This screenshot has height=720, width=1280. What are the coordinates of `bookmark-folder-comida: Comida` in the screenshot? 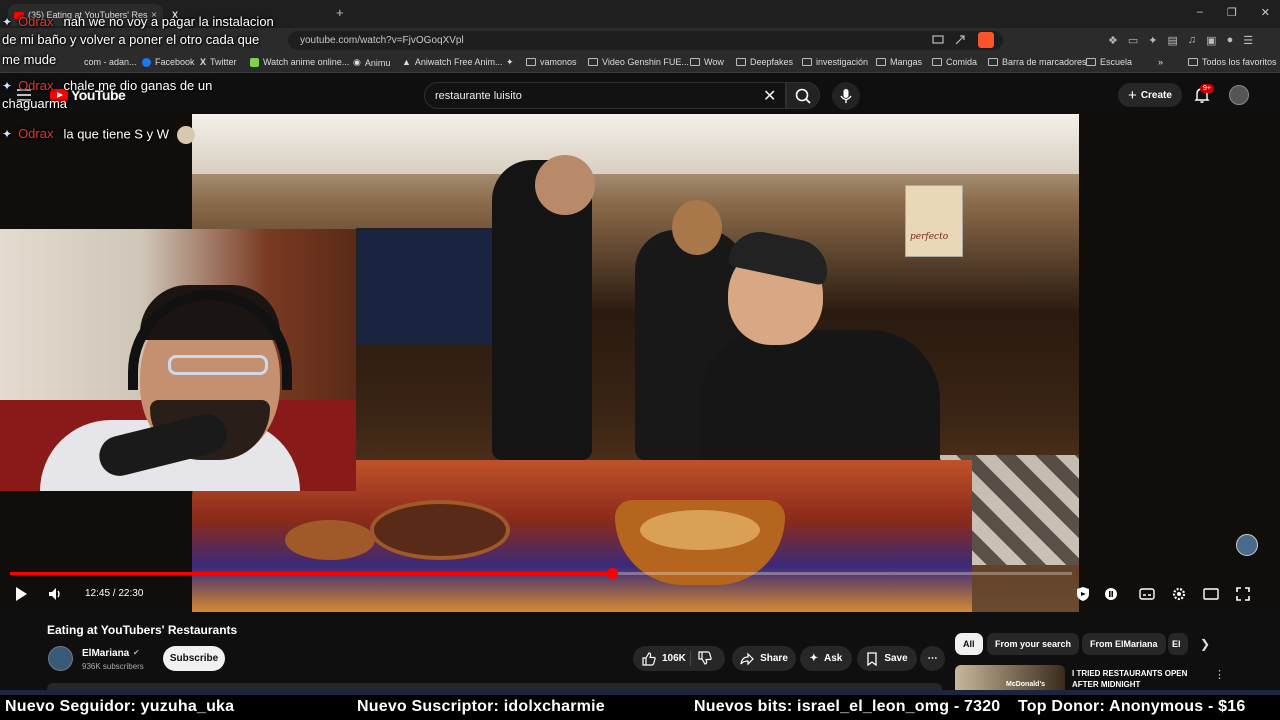 It's located at (954, 62).